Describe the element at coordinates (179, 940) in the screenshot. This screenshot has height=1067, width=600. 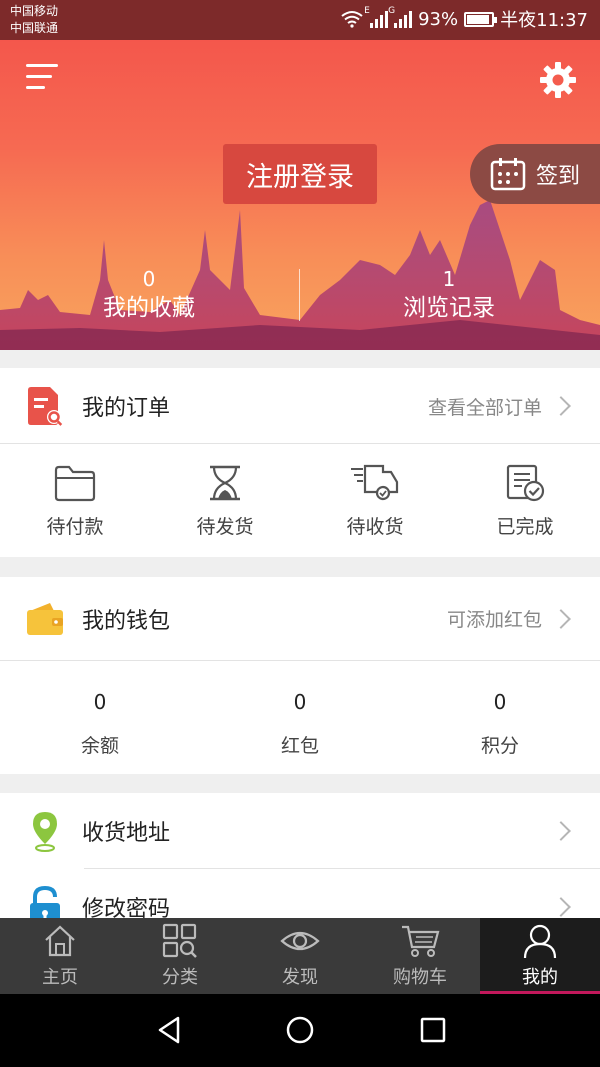
I see `category-icon` at that location.